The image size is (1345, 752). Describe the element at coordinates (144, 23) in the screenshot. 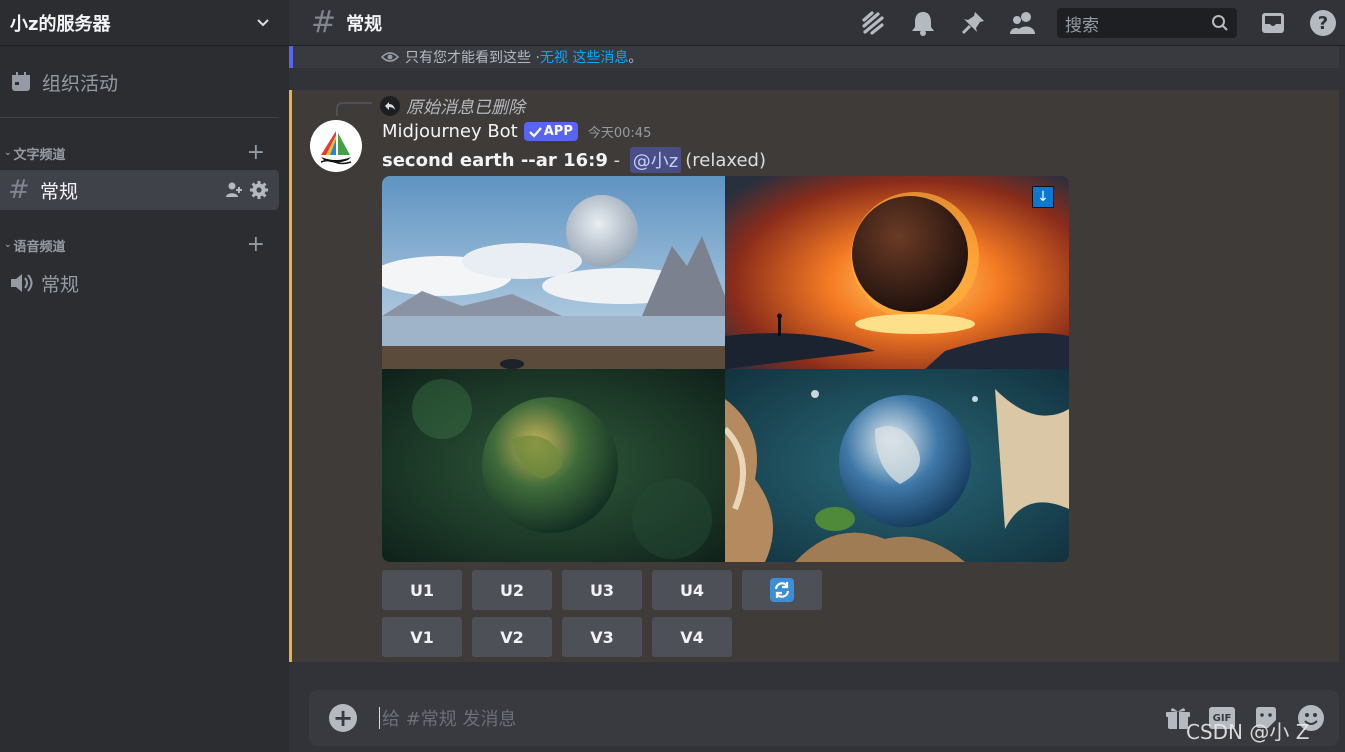

I see `server-header: 小z的服务器` at that location.